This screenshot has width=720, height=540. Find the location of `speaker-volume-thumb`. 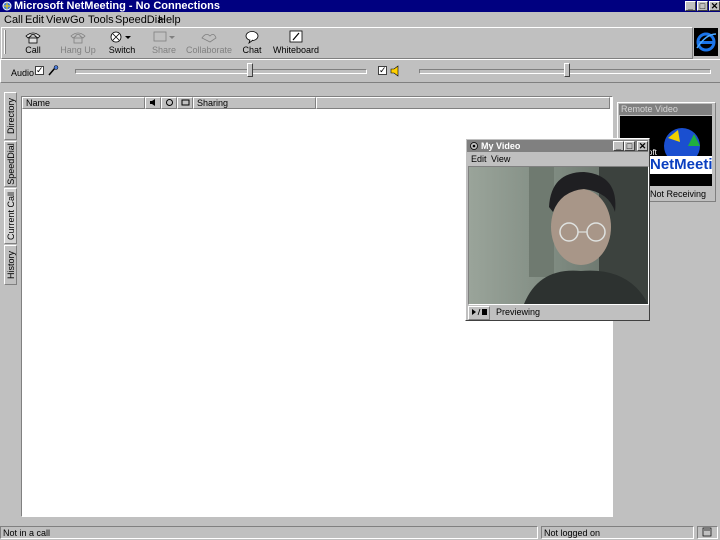

speaker-volume-thumb is located at coordinates (567, 70).